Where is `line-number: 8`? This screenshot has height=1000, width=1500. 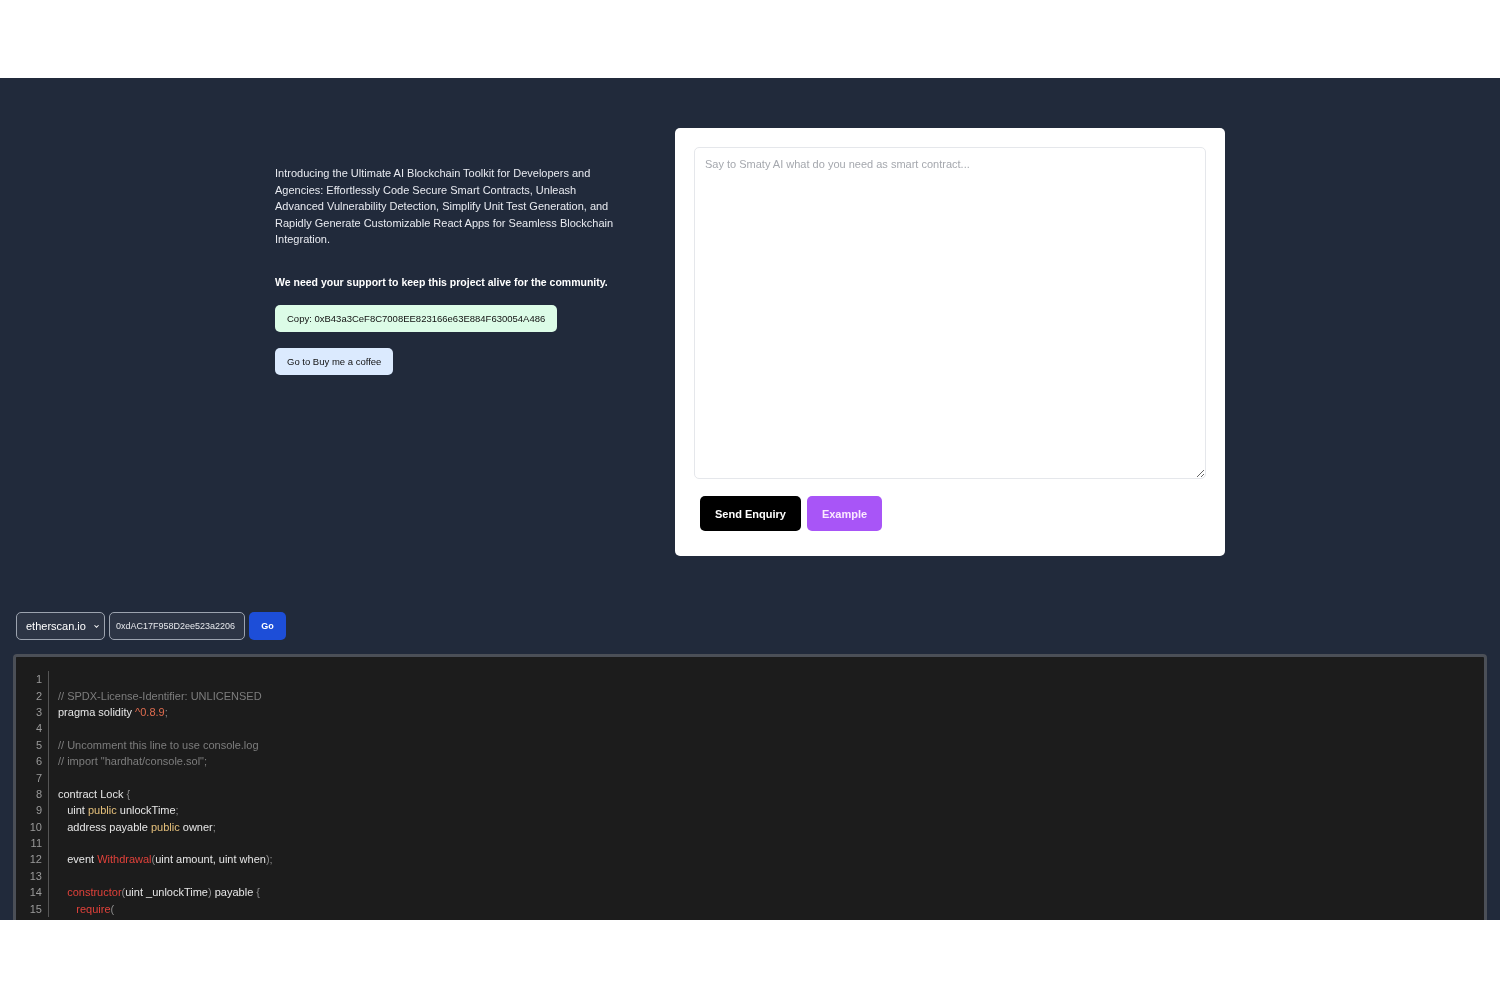 line-number: 8 is located at coordinates (32, 794).